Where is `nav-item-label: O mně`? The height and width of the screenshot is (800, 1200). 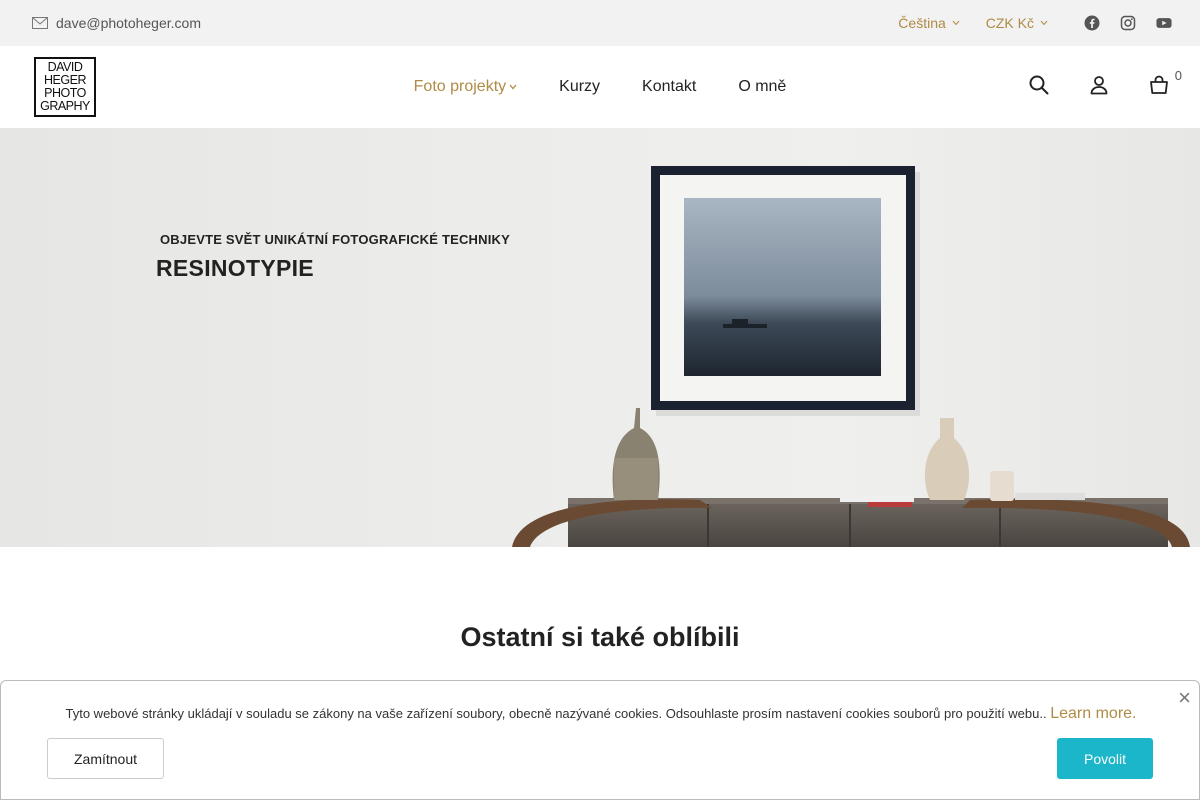
nav-item-label: O mně is located at coordinates (762, 86).